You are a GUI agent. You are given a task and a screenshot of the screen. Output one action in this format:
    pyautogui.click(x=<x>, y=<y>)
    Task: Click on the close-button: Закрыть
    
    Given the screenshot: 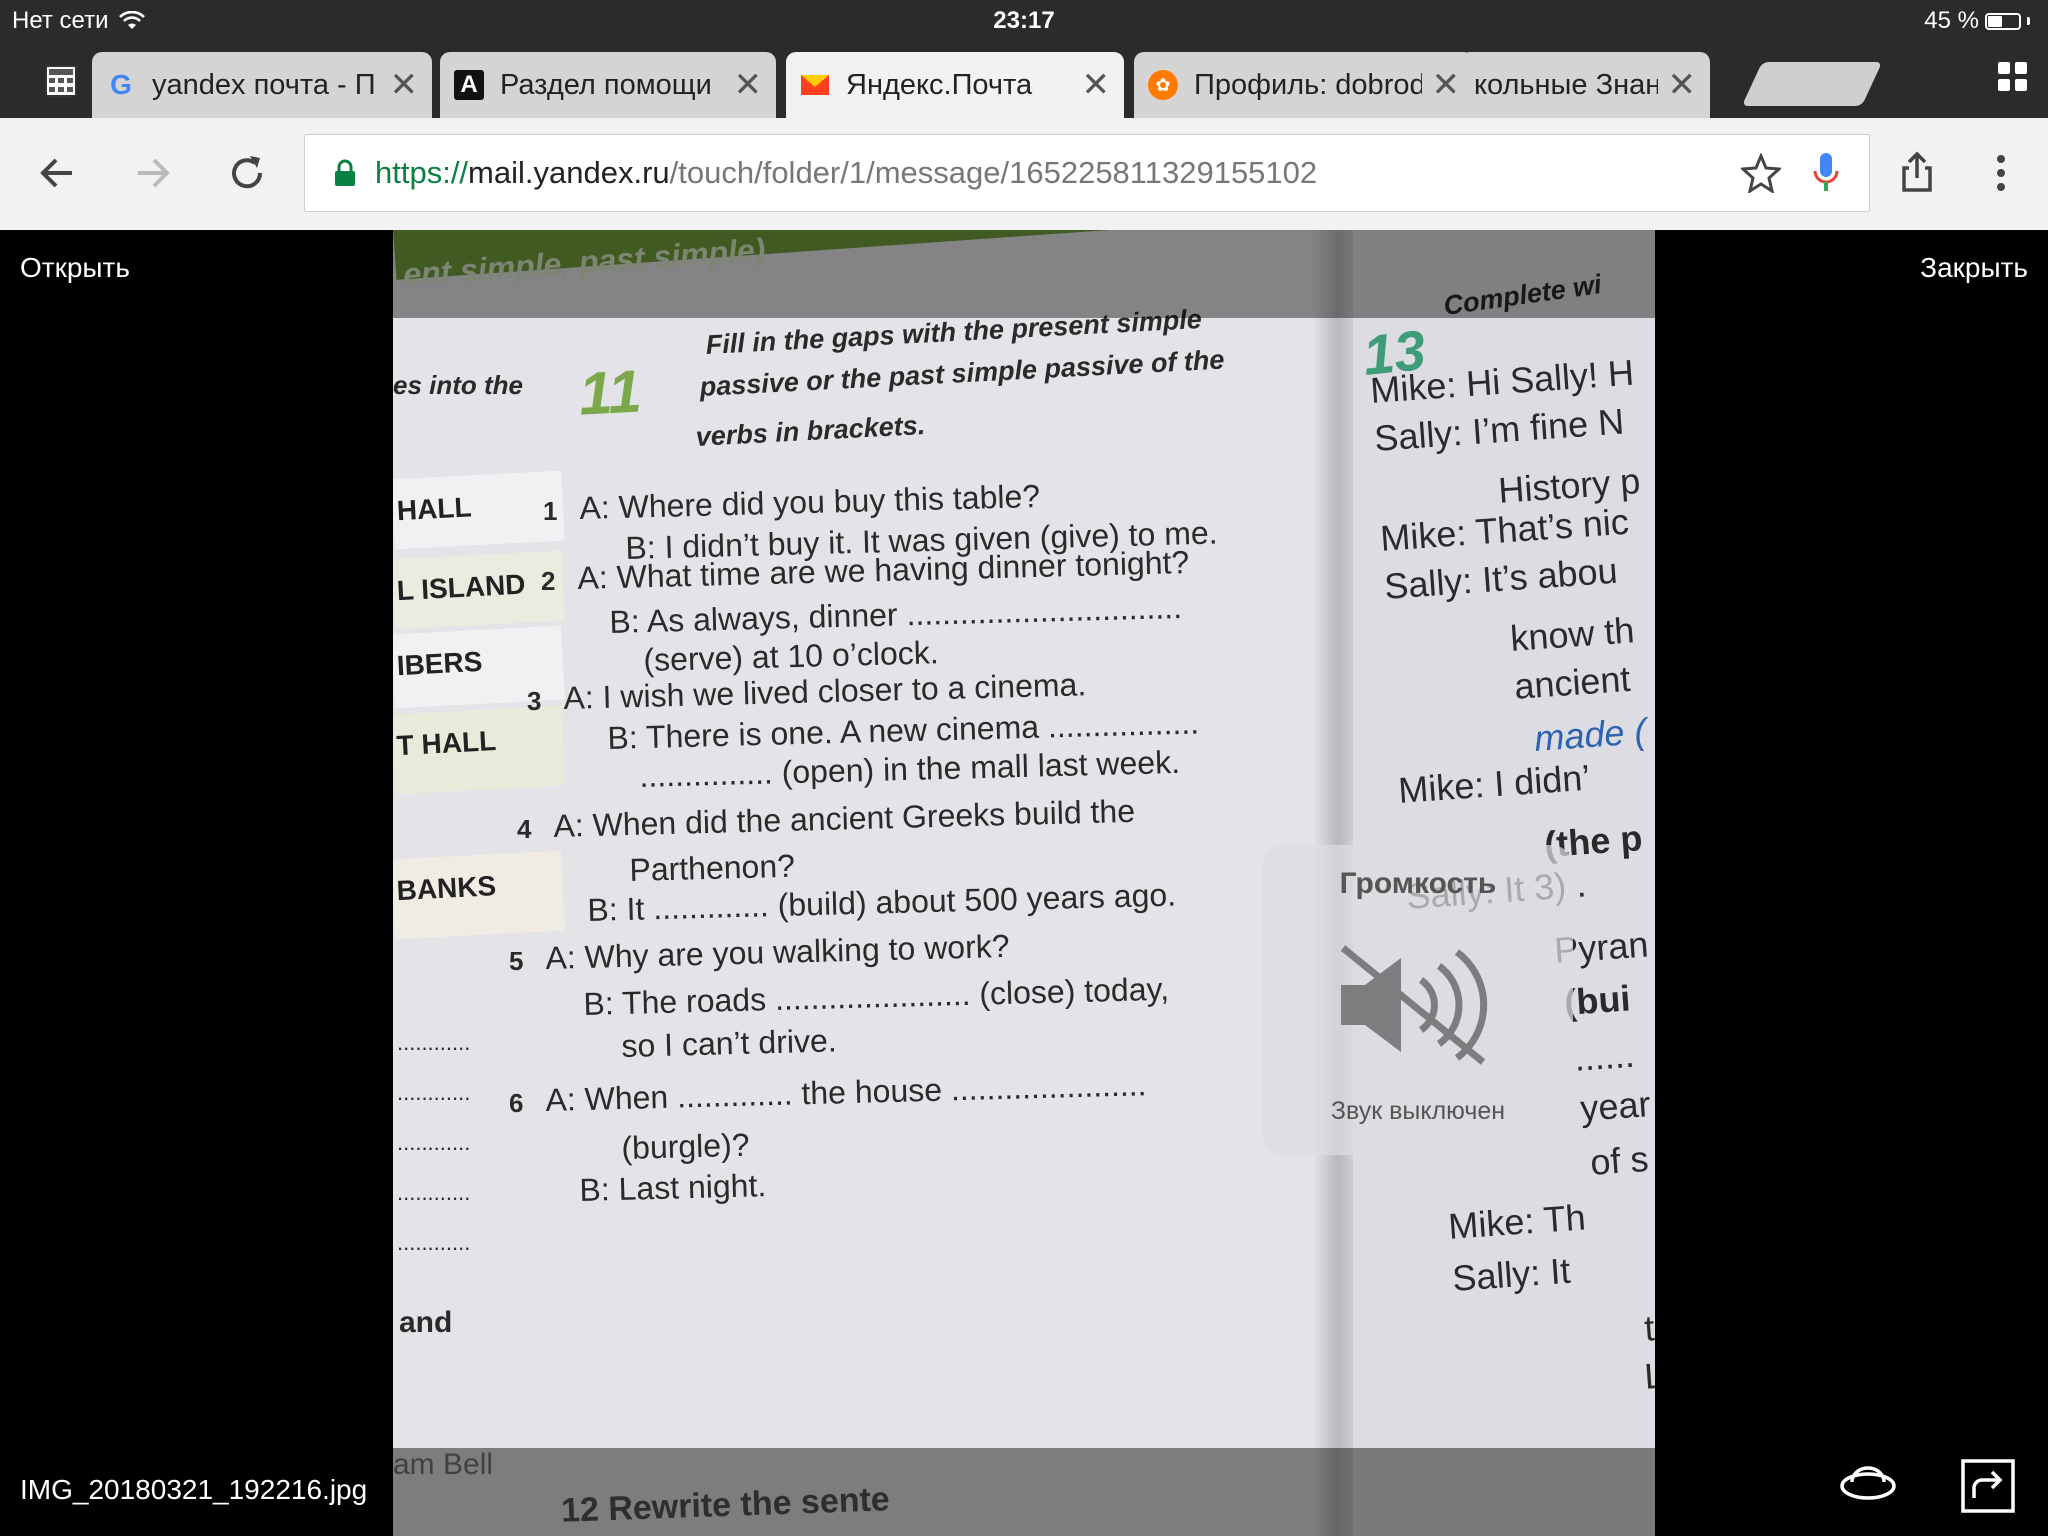 What is the action you would take?
    pyautogui.click(x=1974, y=268)
    